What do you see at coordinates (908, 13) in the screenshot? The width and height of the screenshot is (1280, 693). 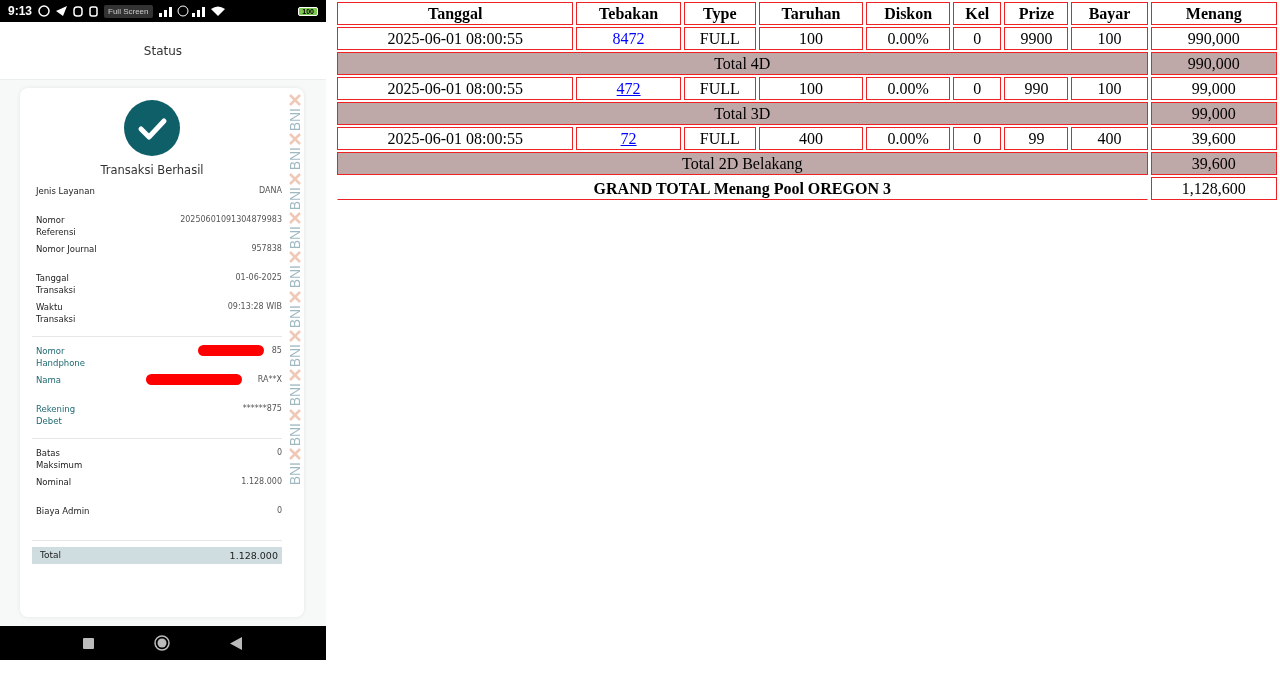 I see `column-header: Diskon` at bounding box center [908, 13].